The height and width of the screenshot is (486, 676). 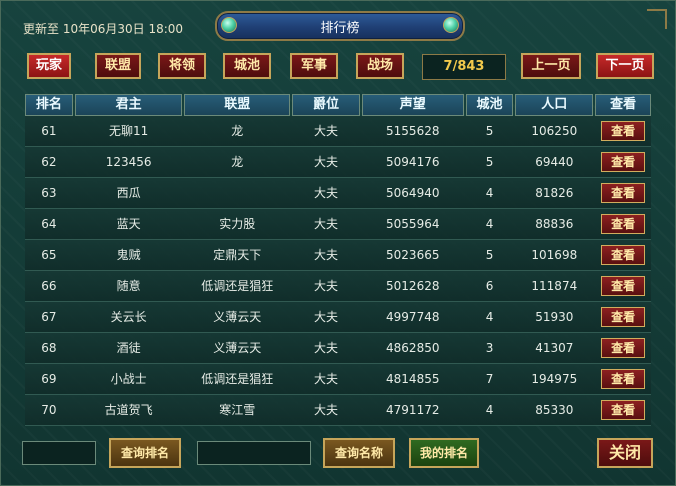 I want to click on cell-cities: 7, so click(x=489, y=379).